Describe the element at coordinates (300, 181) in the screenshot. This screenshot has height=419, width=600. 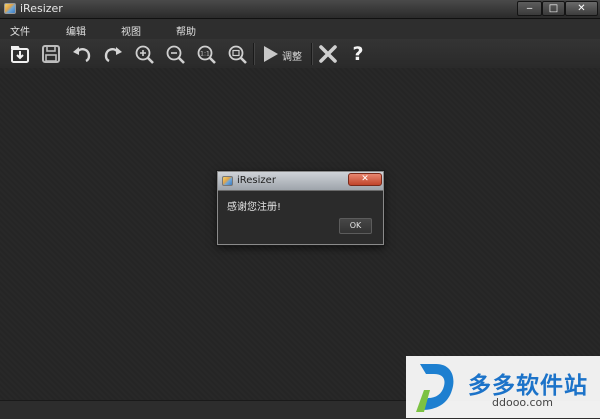
I see `dialog-title-bar: iResizer ✕` at that location.